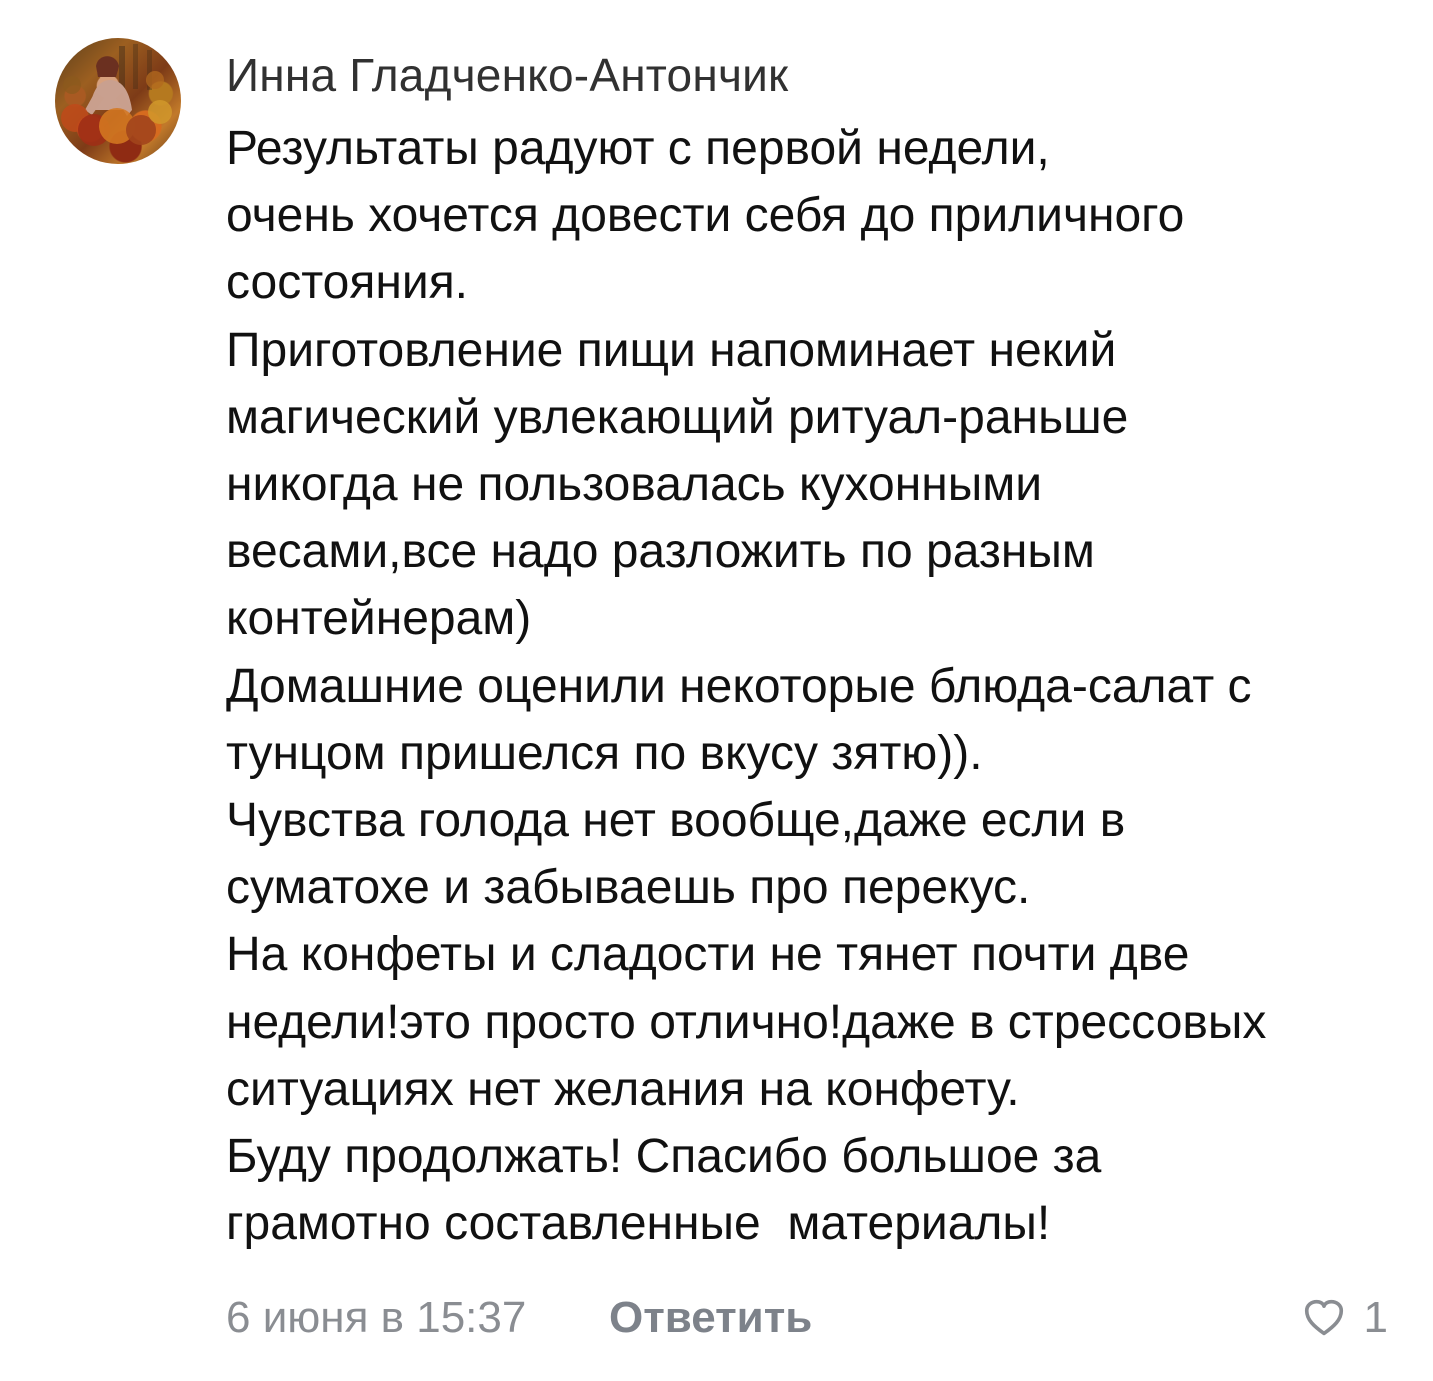  Describe the element at coordinates (676, 821) in the screenshot. I see `comment-text-line: Чувства голода нет вообще,даже если в` at that location.